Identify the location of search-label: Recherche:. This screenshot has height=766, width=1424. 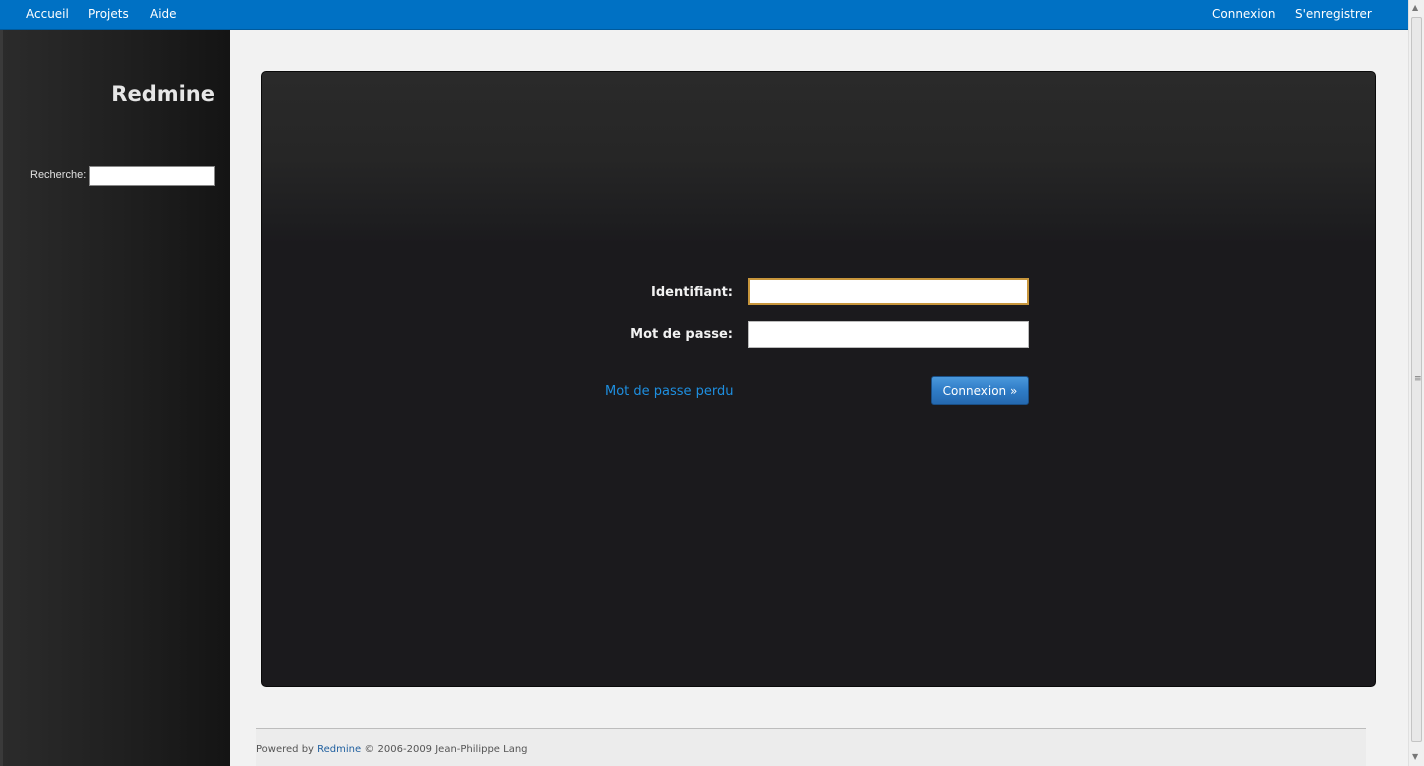
(58, 175).